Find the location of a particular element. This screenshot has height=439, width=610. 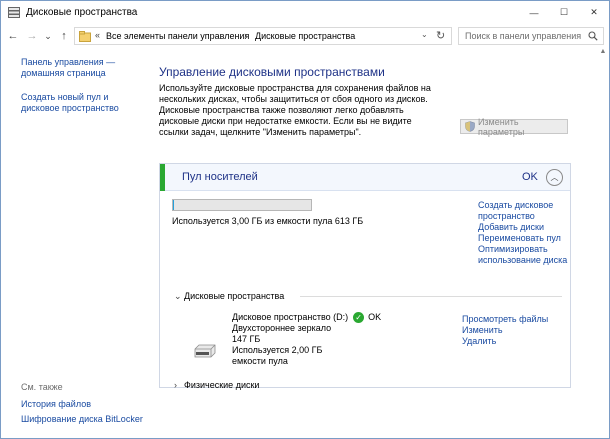

refresh-icon: ↻ is located at coordinates (440, 35).